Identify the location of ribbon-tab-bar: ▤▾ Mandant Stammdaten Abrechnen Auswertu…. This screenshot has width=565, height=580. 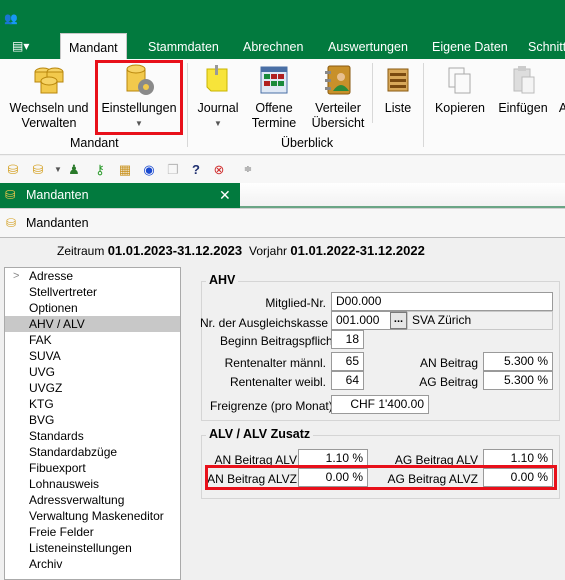
(282, 46).